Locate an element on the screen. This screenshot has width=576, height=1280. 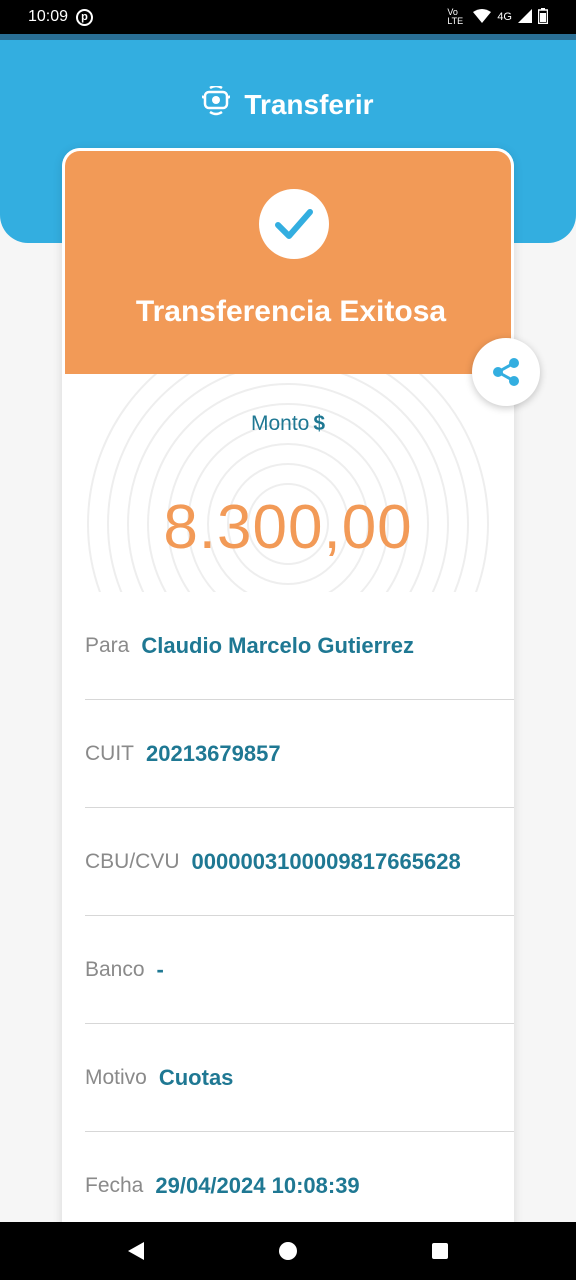
detail-label: CUIT is located at coordinates (109, 753).